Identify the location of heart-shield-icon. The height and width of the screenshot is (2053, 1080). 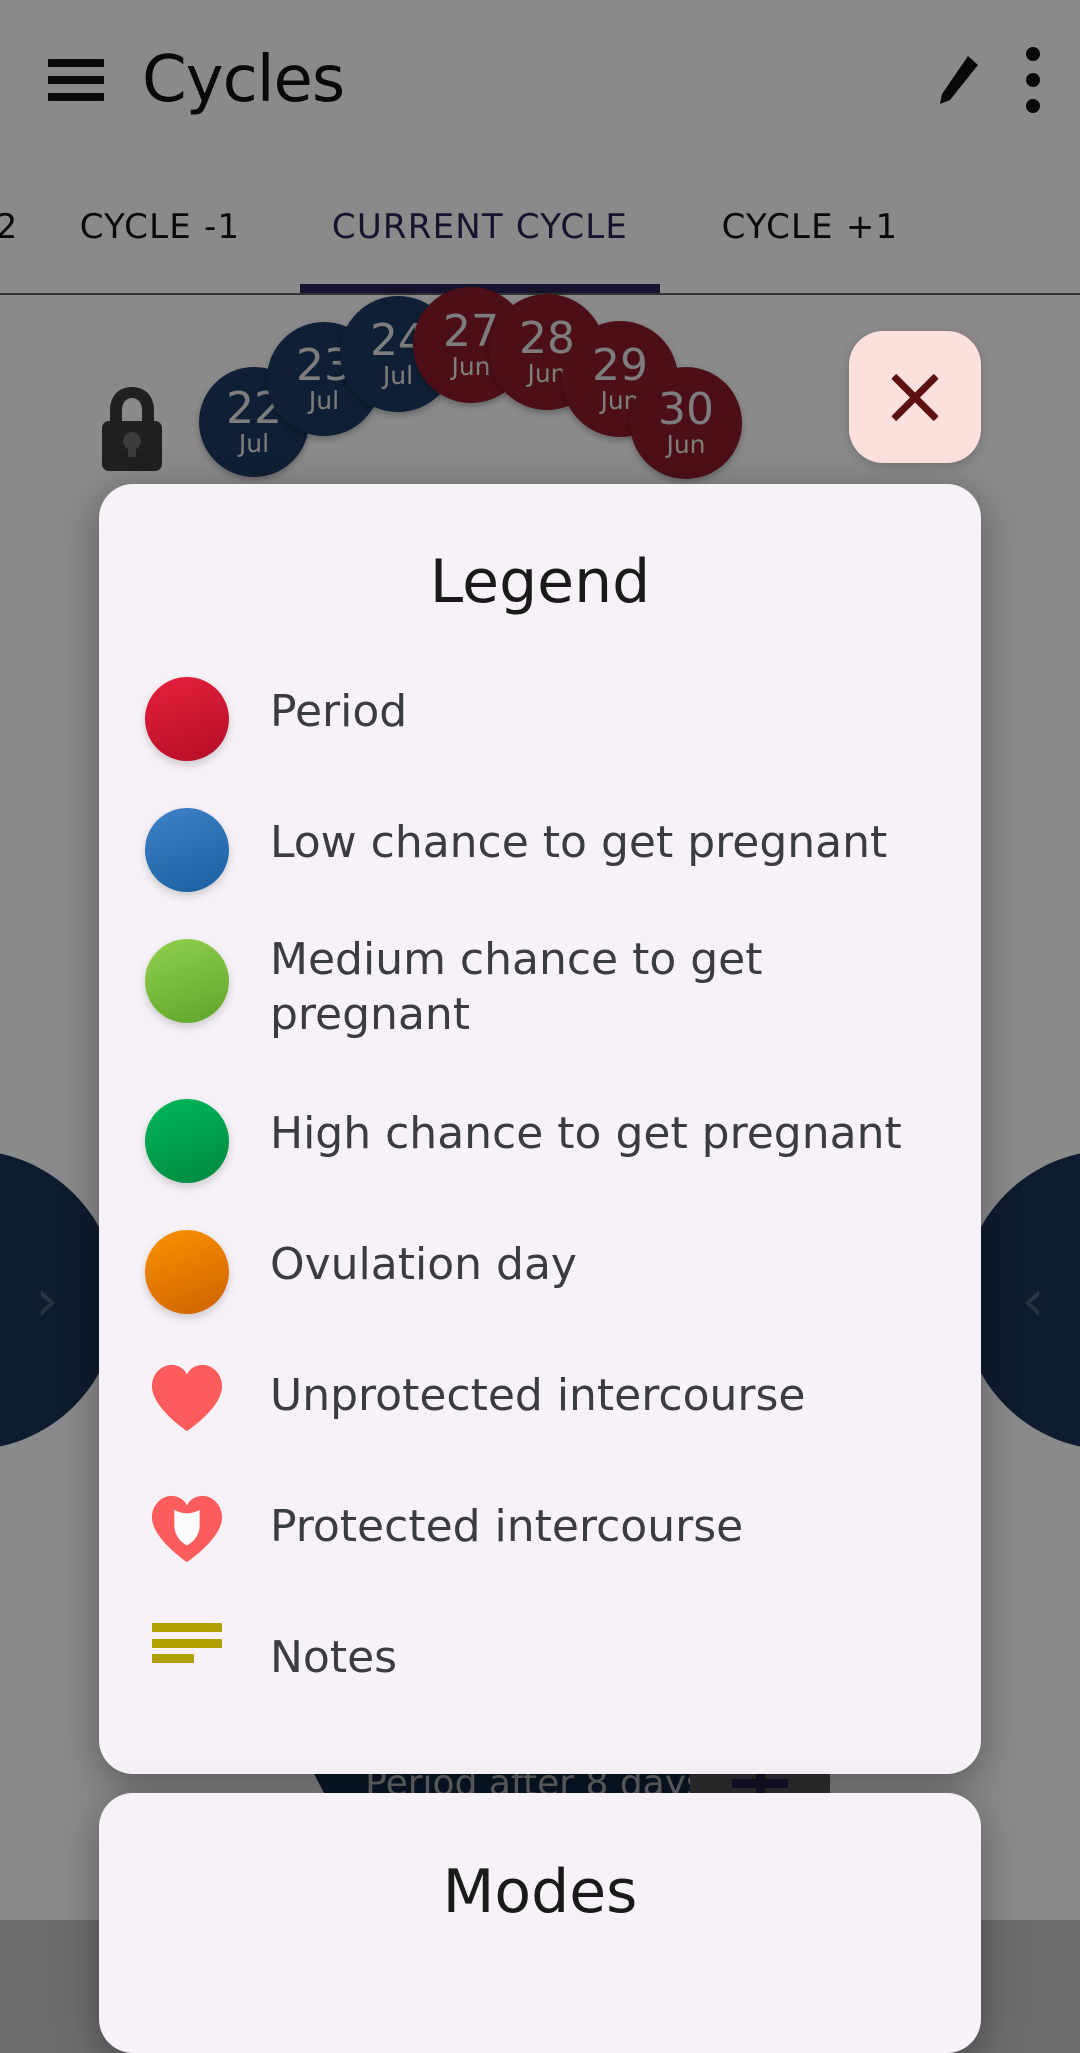
(187, 1529).